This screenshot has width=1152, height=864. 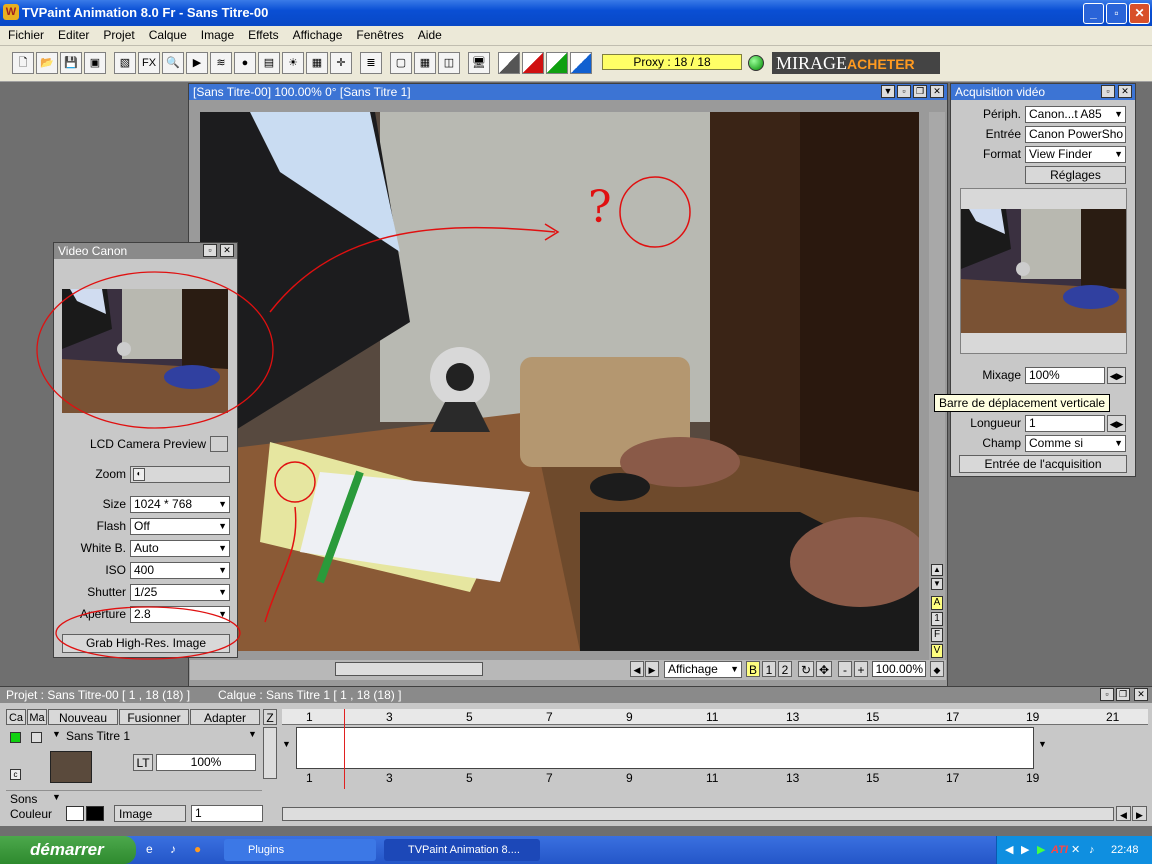 What do you see at coordinates (56, 797) in the screenshot?
I see `sons-chevron-icon: ▼` at bounding box center [56, 797].